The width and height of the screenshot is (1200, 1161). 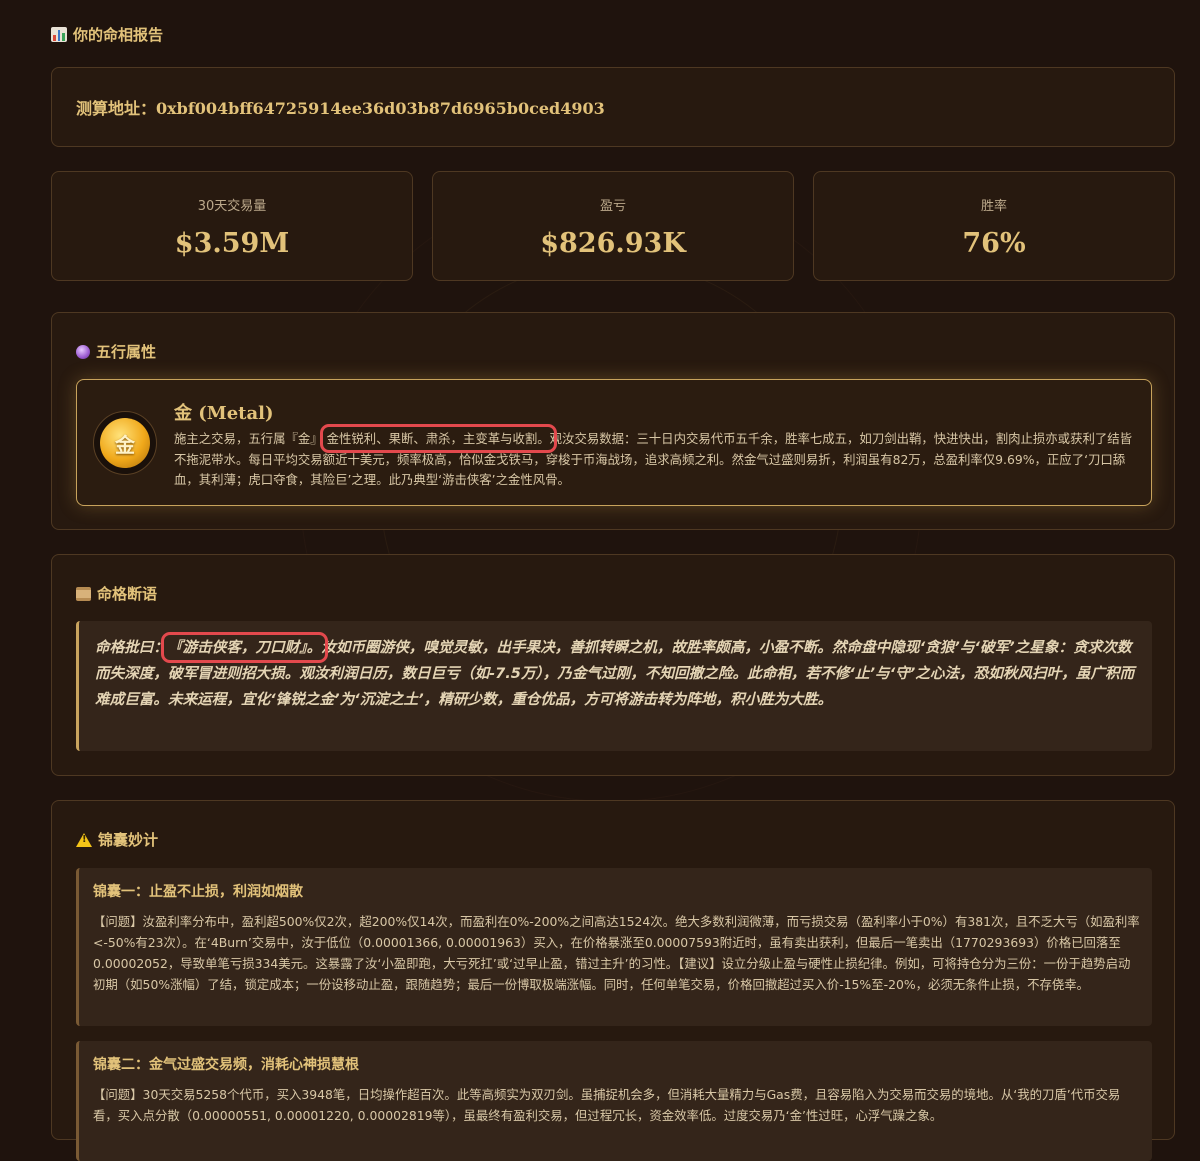 I want to click on quote-highlight: 『游击侠客，刀口财』。, so click(x=244, y=647).